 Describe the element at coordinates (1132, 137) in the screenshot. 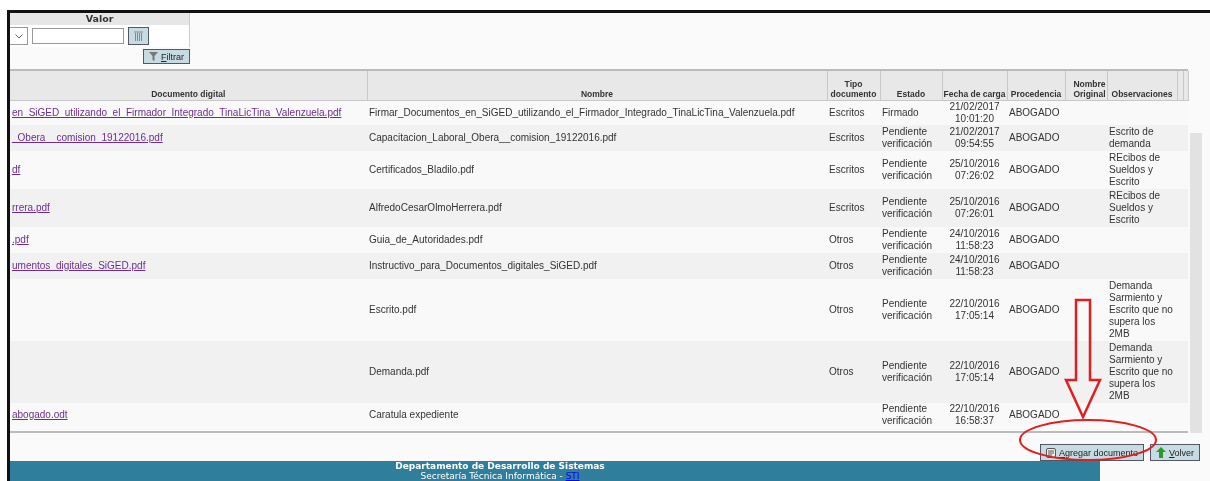

I see `table-cell-text: Escrito de demanda` at that location.